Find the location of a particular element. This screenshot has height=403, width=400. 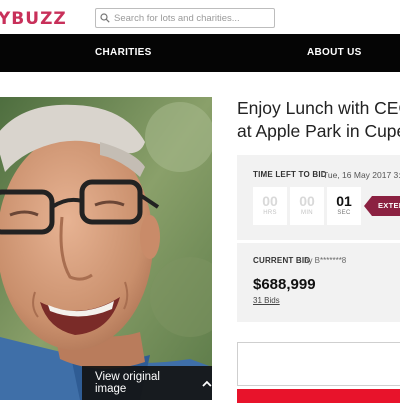

lot-title-line: Enjoy Lunch with CEO is located at coordinates (318, 108).